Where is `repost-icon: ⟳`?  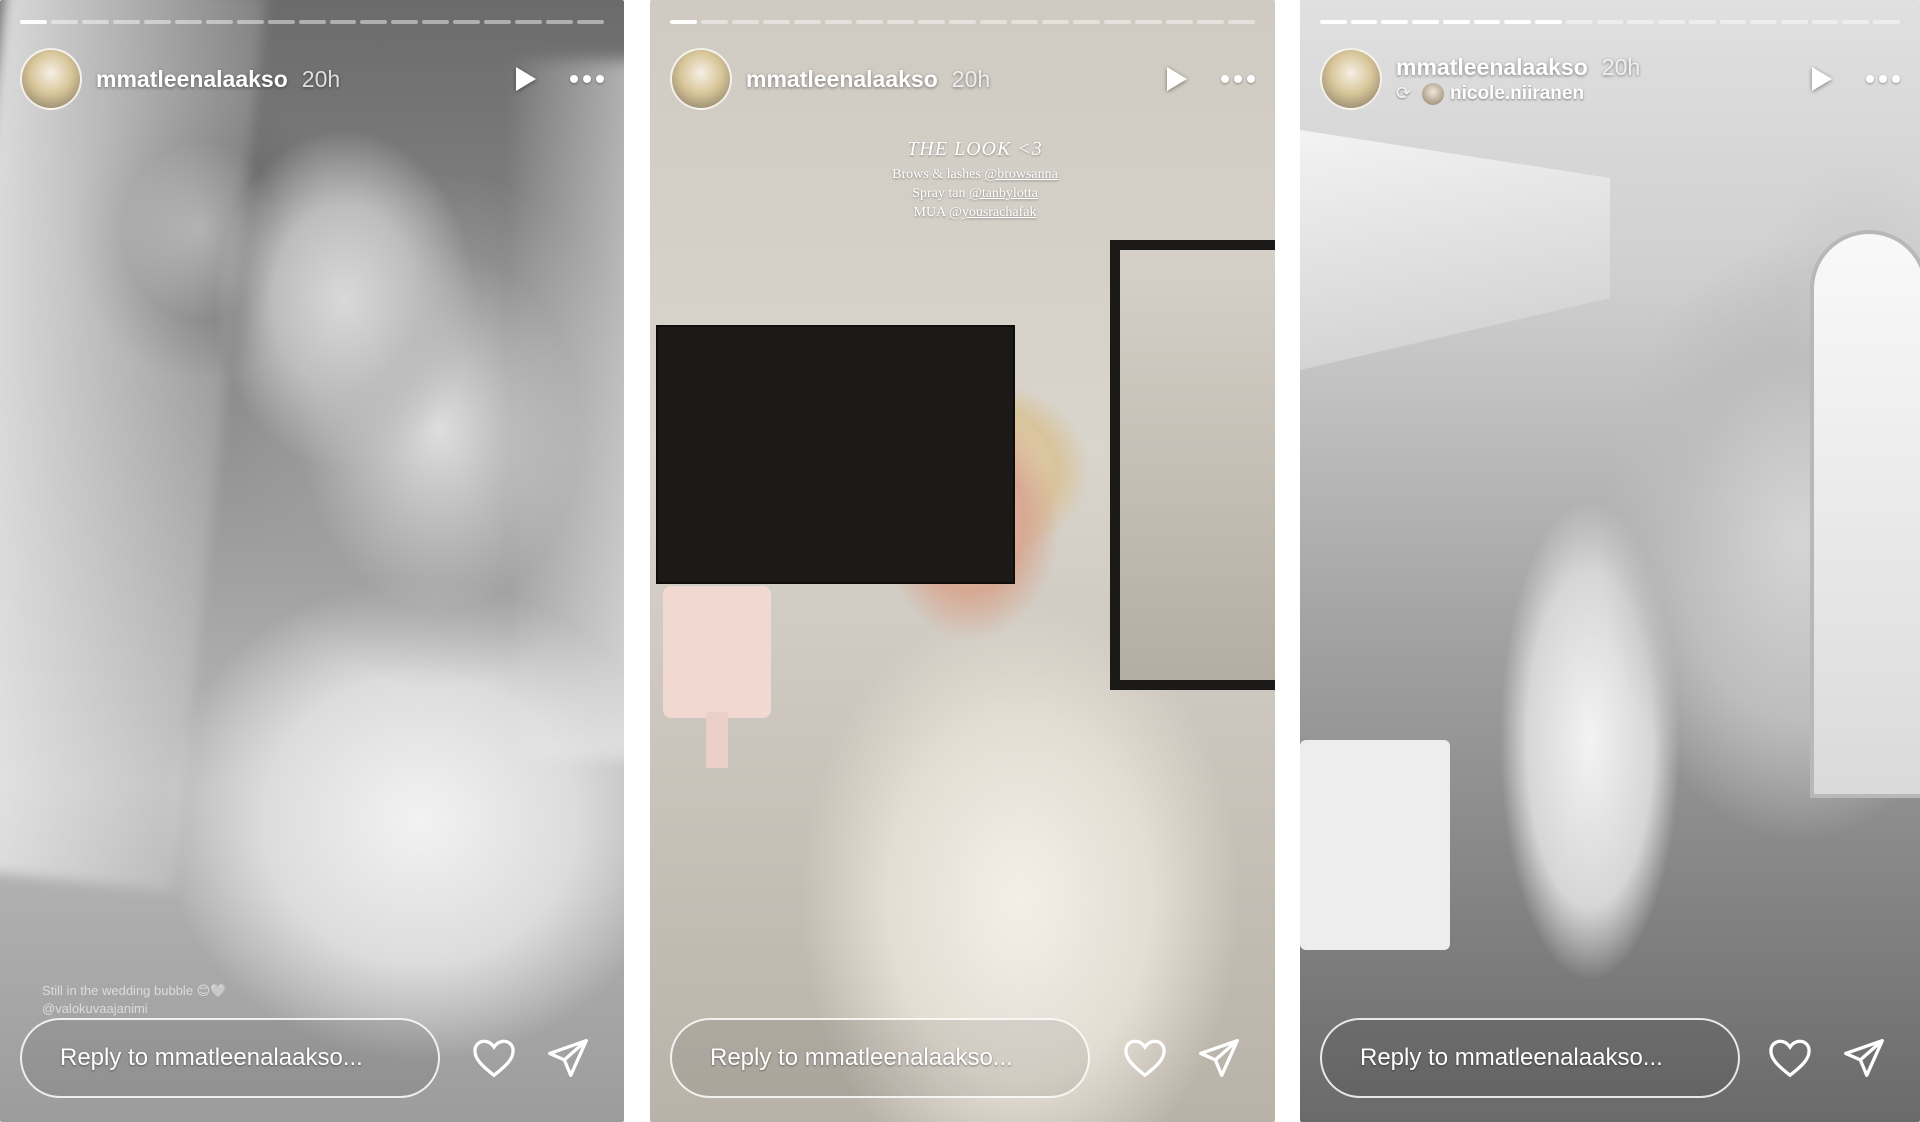
repost-icon: ⟳ is located at coordinates (1404, 93).